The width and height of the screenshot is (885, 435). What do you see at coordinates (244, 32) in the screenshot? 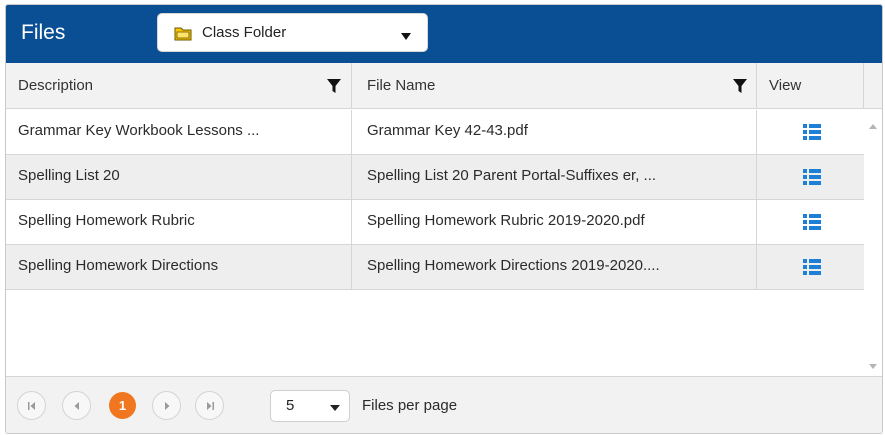
I see `folder-dropdown-value: Class Folder` at bounding box center [244, 32].